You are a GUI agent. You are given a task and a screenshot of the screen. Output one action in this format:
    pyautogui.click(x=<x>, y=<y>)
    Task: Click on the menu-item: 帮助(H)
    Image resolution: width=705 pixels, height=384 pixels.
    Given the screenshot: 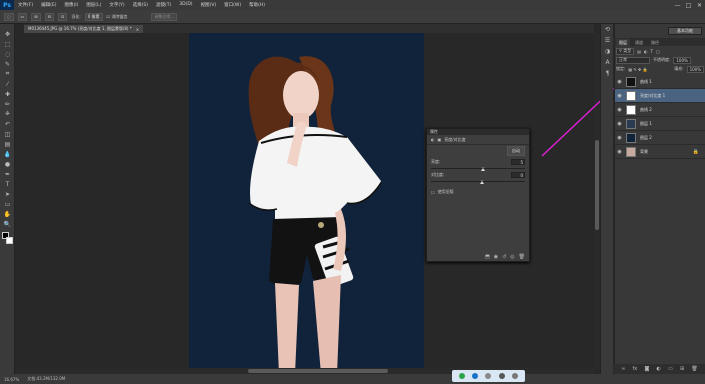 What is the action you would take?
    pyautogui.click(x=257, y=5)
    